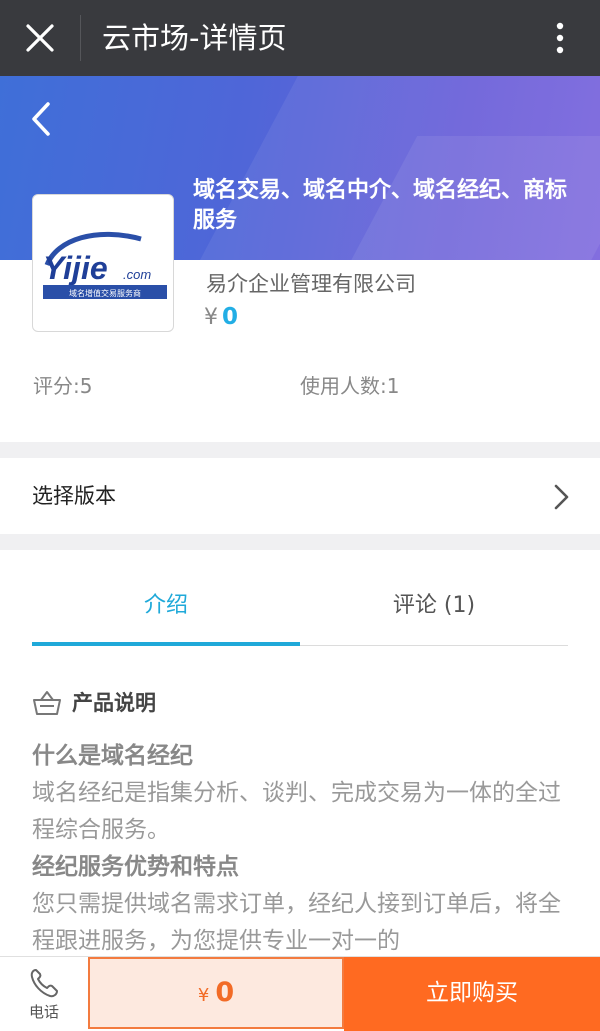 This screenshot has height=1031, width=600. Describe the element at coordinates (41, 119) in the screenshot. I see `back-icon` at that location.